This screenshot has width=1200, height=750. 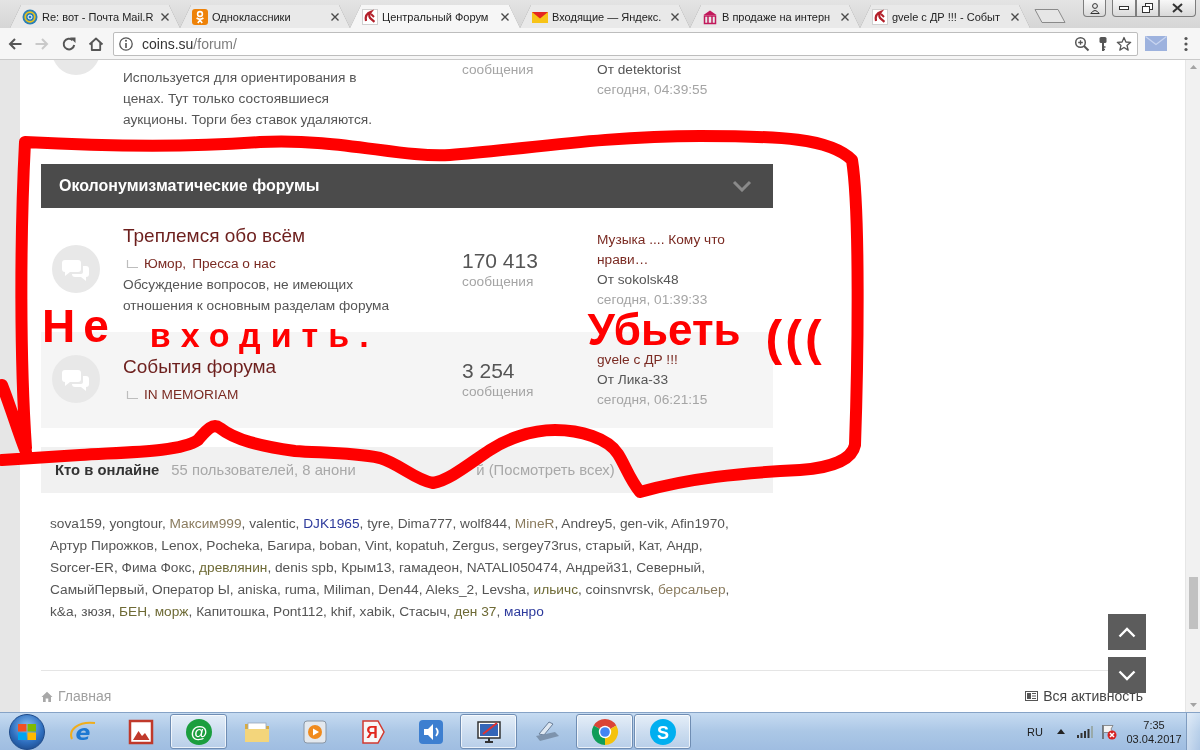 What do you see at coordinates (84, 567) in the screenshot?
I see `user-link: Sorcer-ER,` at bounding box center [84, 567].